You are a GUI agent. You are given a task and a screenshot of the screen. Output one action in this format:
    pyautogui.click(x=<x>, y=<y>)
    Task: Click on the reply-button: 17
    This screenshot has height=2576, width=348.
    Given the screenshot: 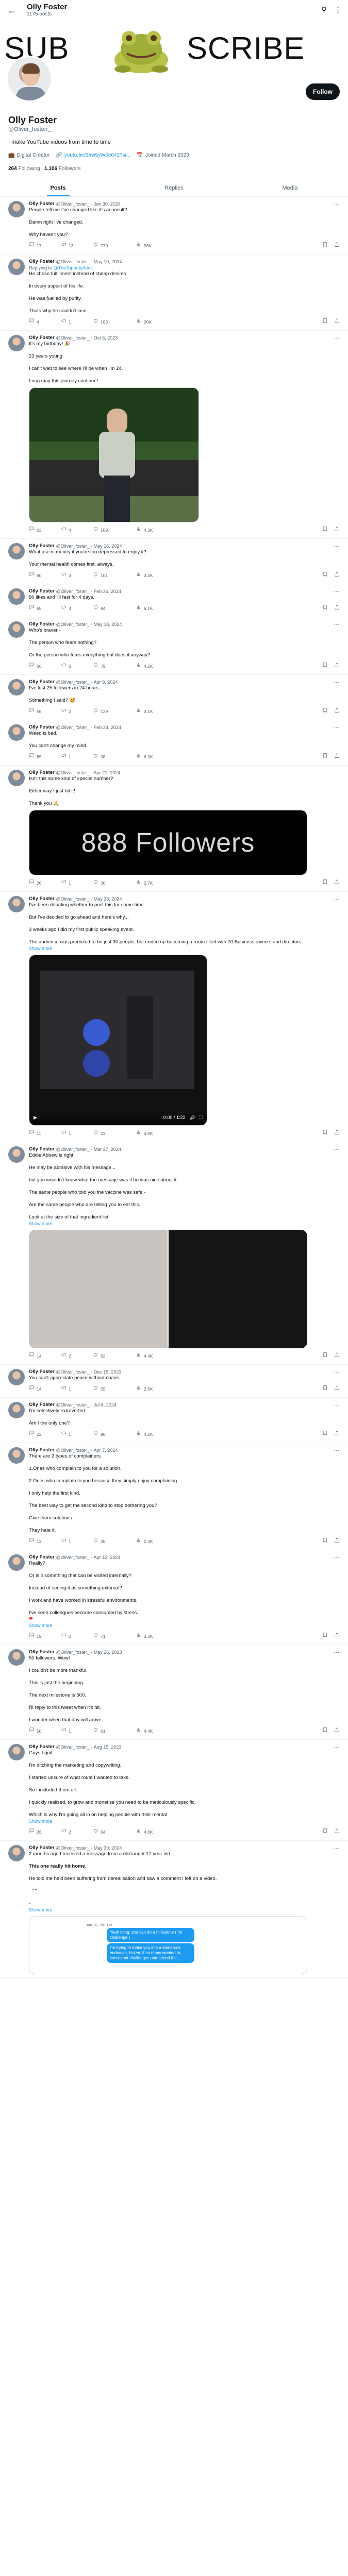 What is the action you would take?
    pyautogui.click(x=45, y=246)
    